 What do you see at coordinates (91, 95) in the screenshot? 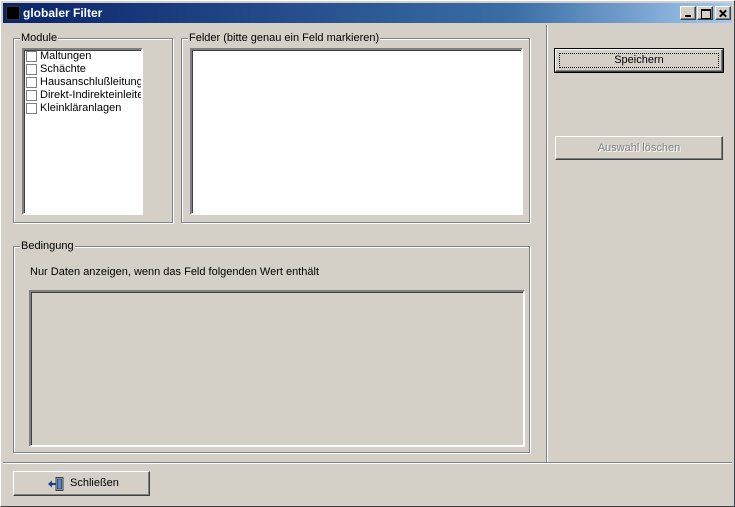
I see `module-item-label: Direkt-Indirekteinleite` at bounding box center [91, 95].